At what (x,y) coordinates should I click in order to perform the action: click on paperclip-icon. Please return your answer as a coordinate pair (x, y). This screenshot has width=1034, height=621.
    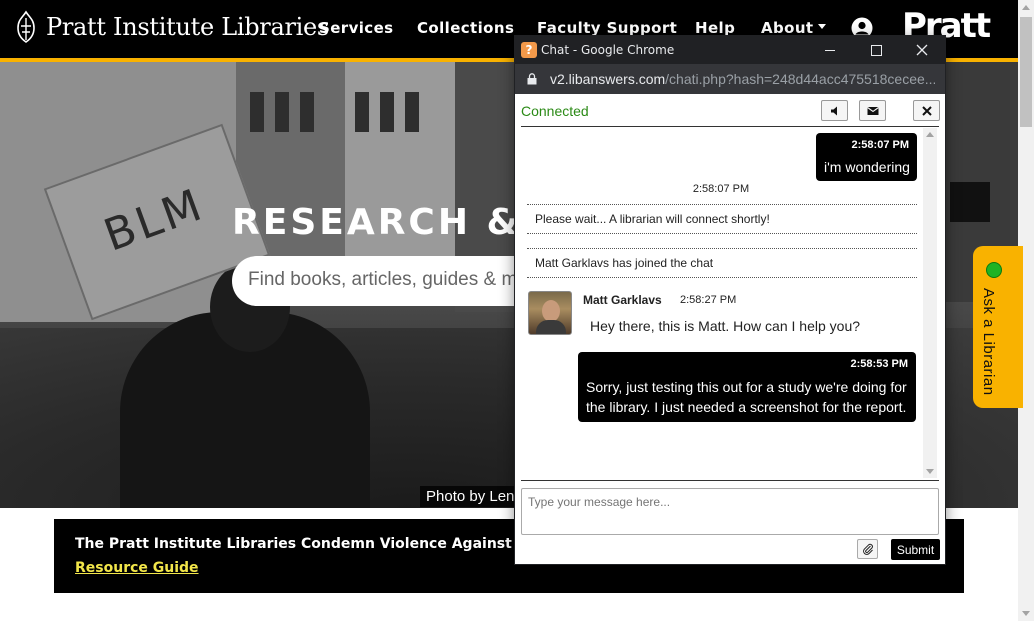
    Looking at the image, I should click on (868, 549).